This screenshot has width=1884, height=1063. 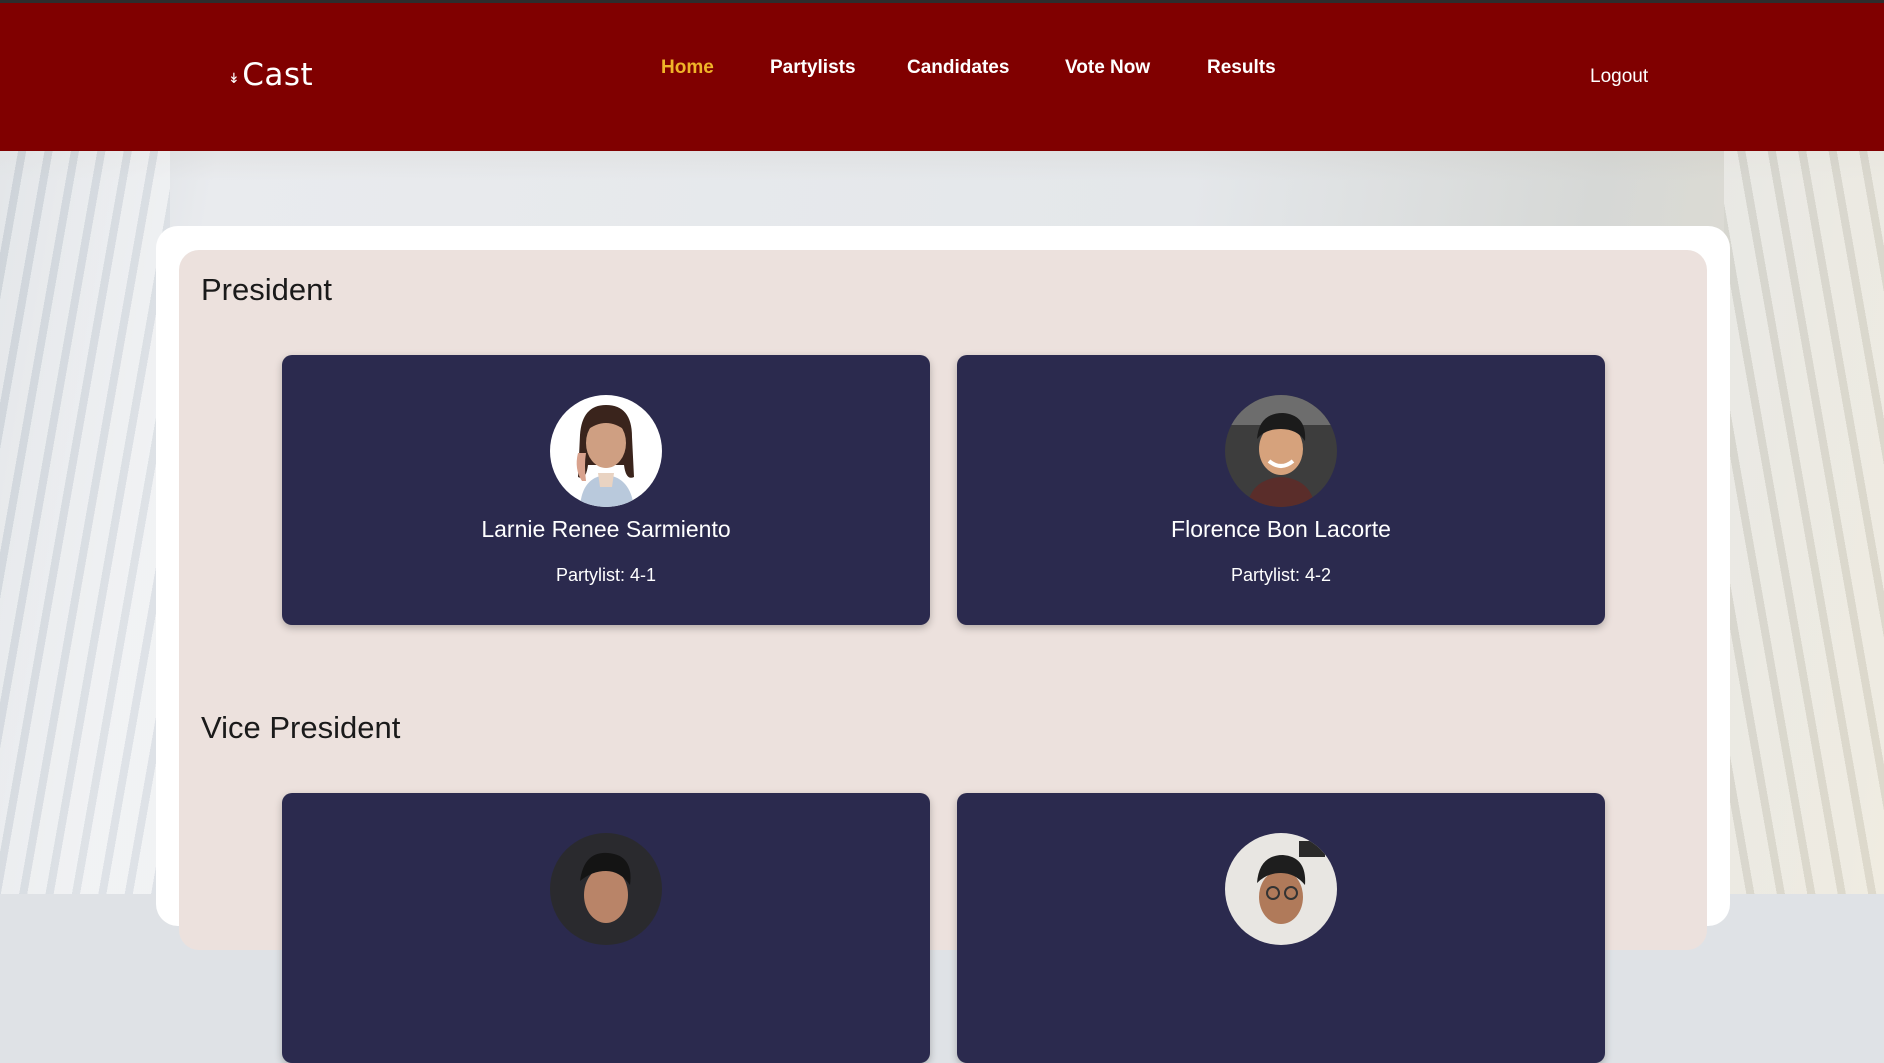 What do you see at coordinates (606, 575) in the screenshot?
I see `candidate-partylist: Partylist: 4-1` at bounding box center [606, 575].